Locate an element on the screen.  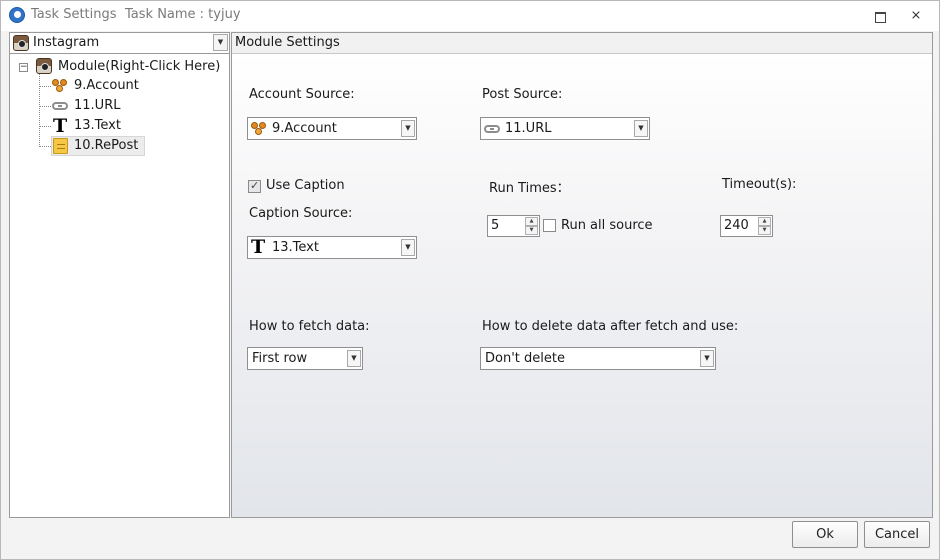
tree-item-url: 11.URL is located at coordinates (101, 106).